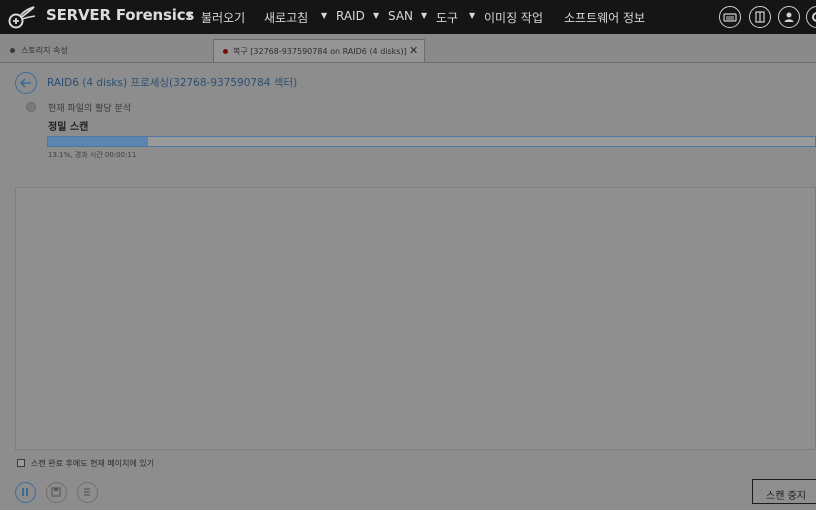  What do you see at coordinates (431, 141) in the screenshot?
I see `progress-bar` at bounding box center [431, 141].